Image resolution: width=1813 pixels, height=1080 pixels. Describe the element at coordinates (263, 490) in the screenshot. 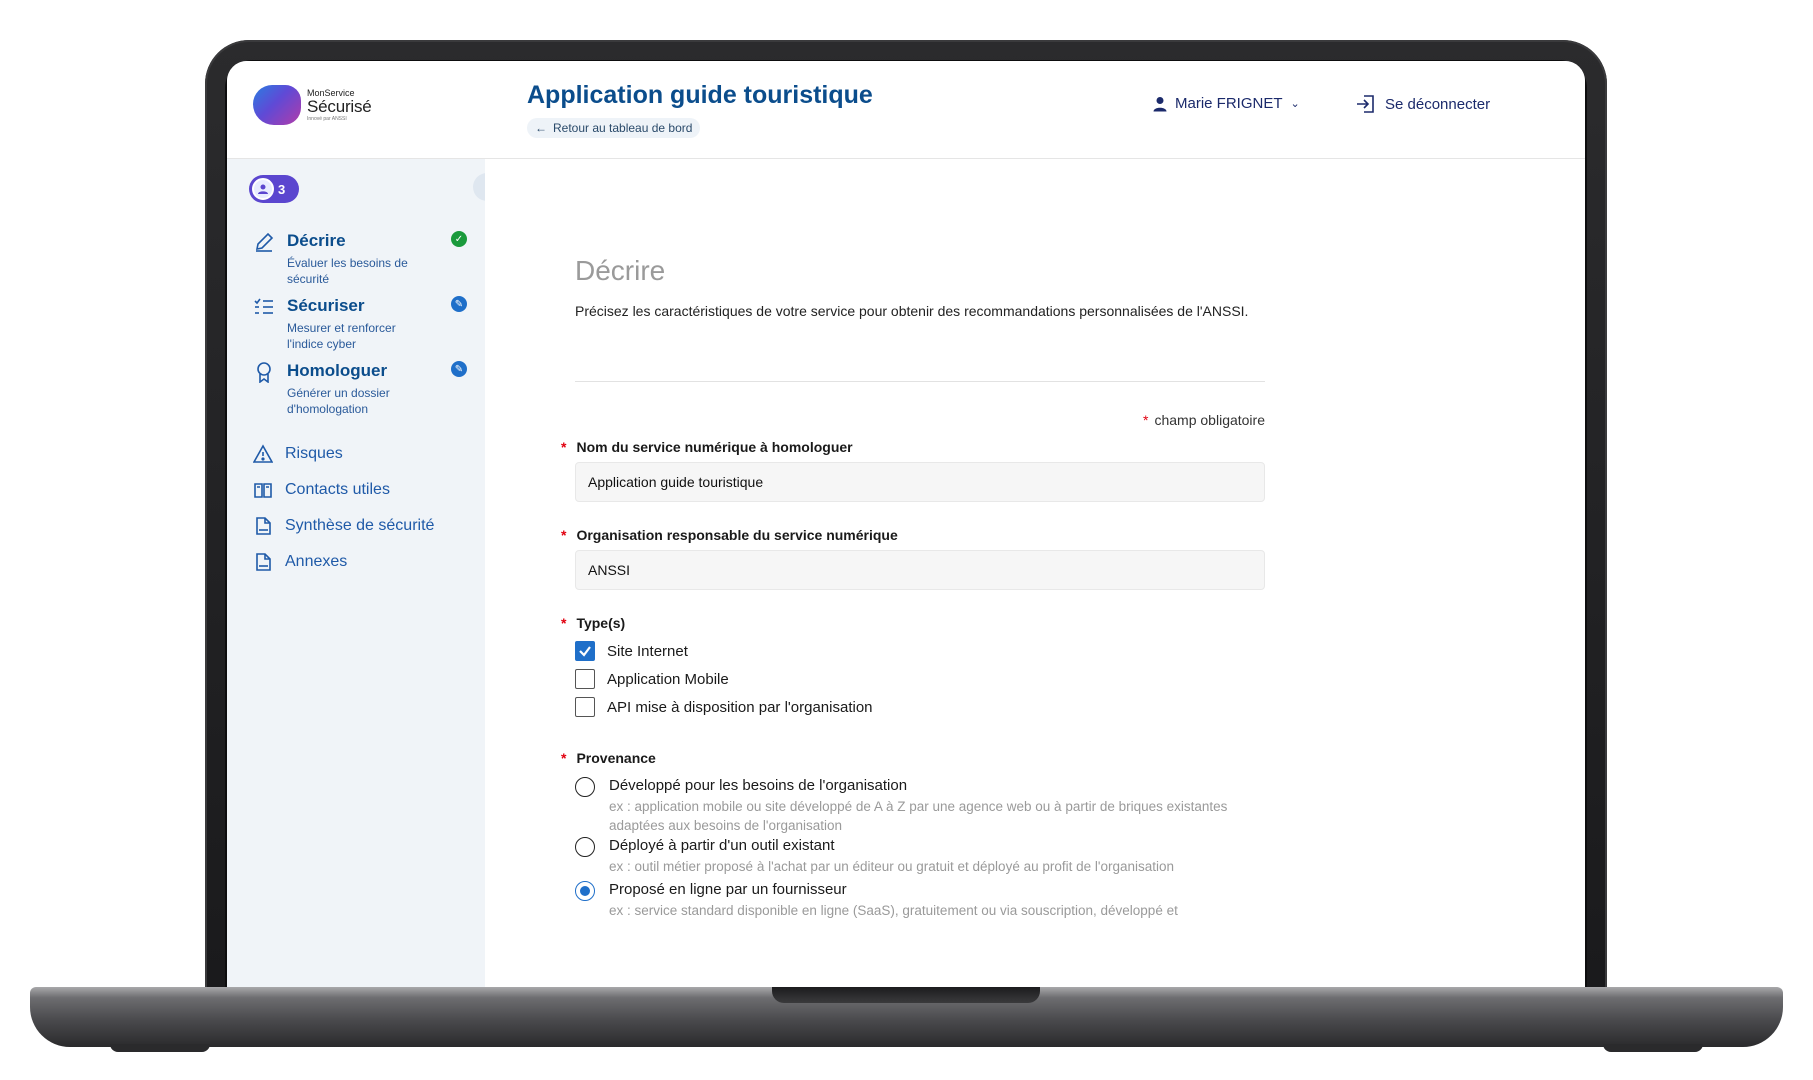

I see `book-icon` at that location.